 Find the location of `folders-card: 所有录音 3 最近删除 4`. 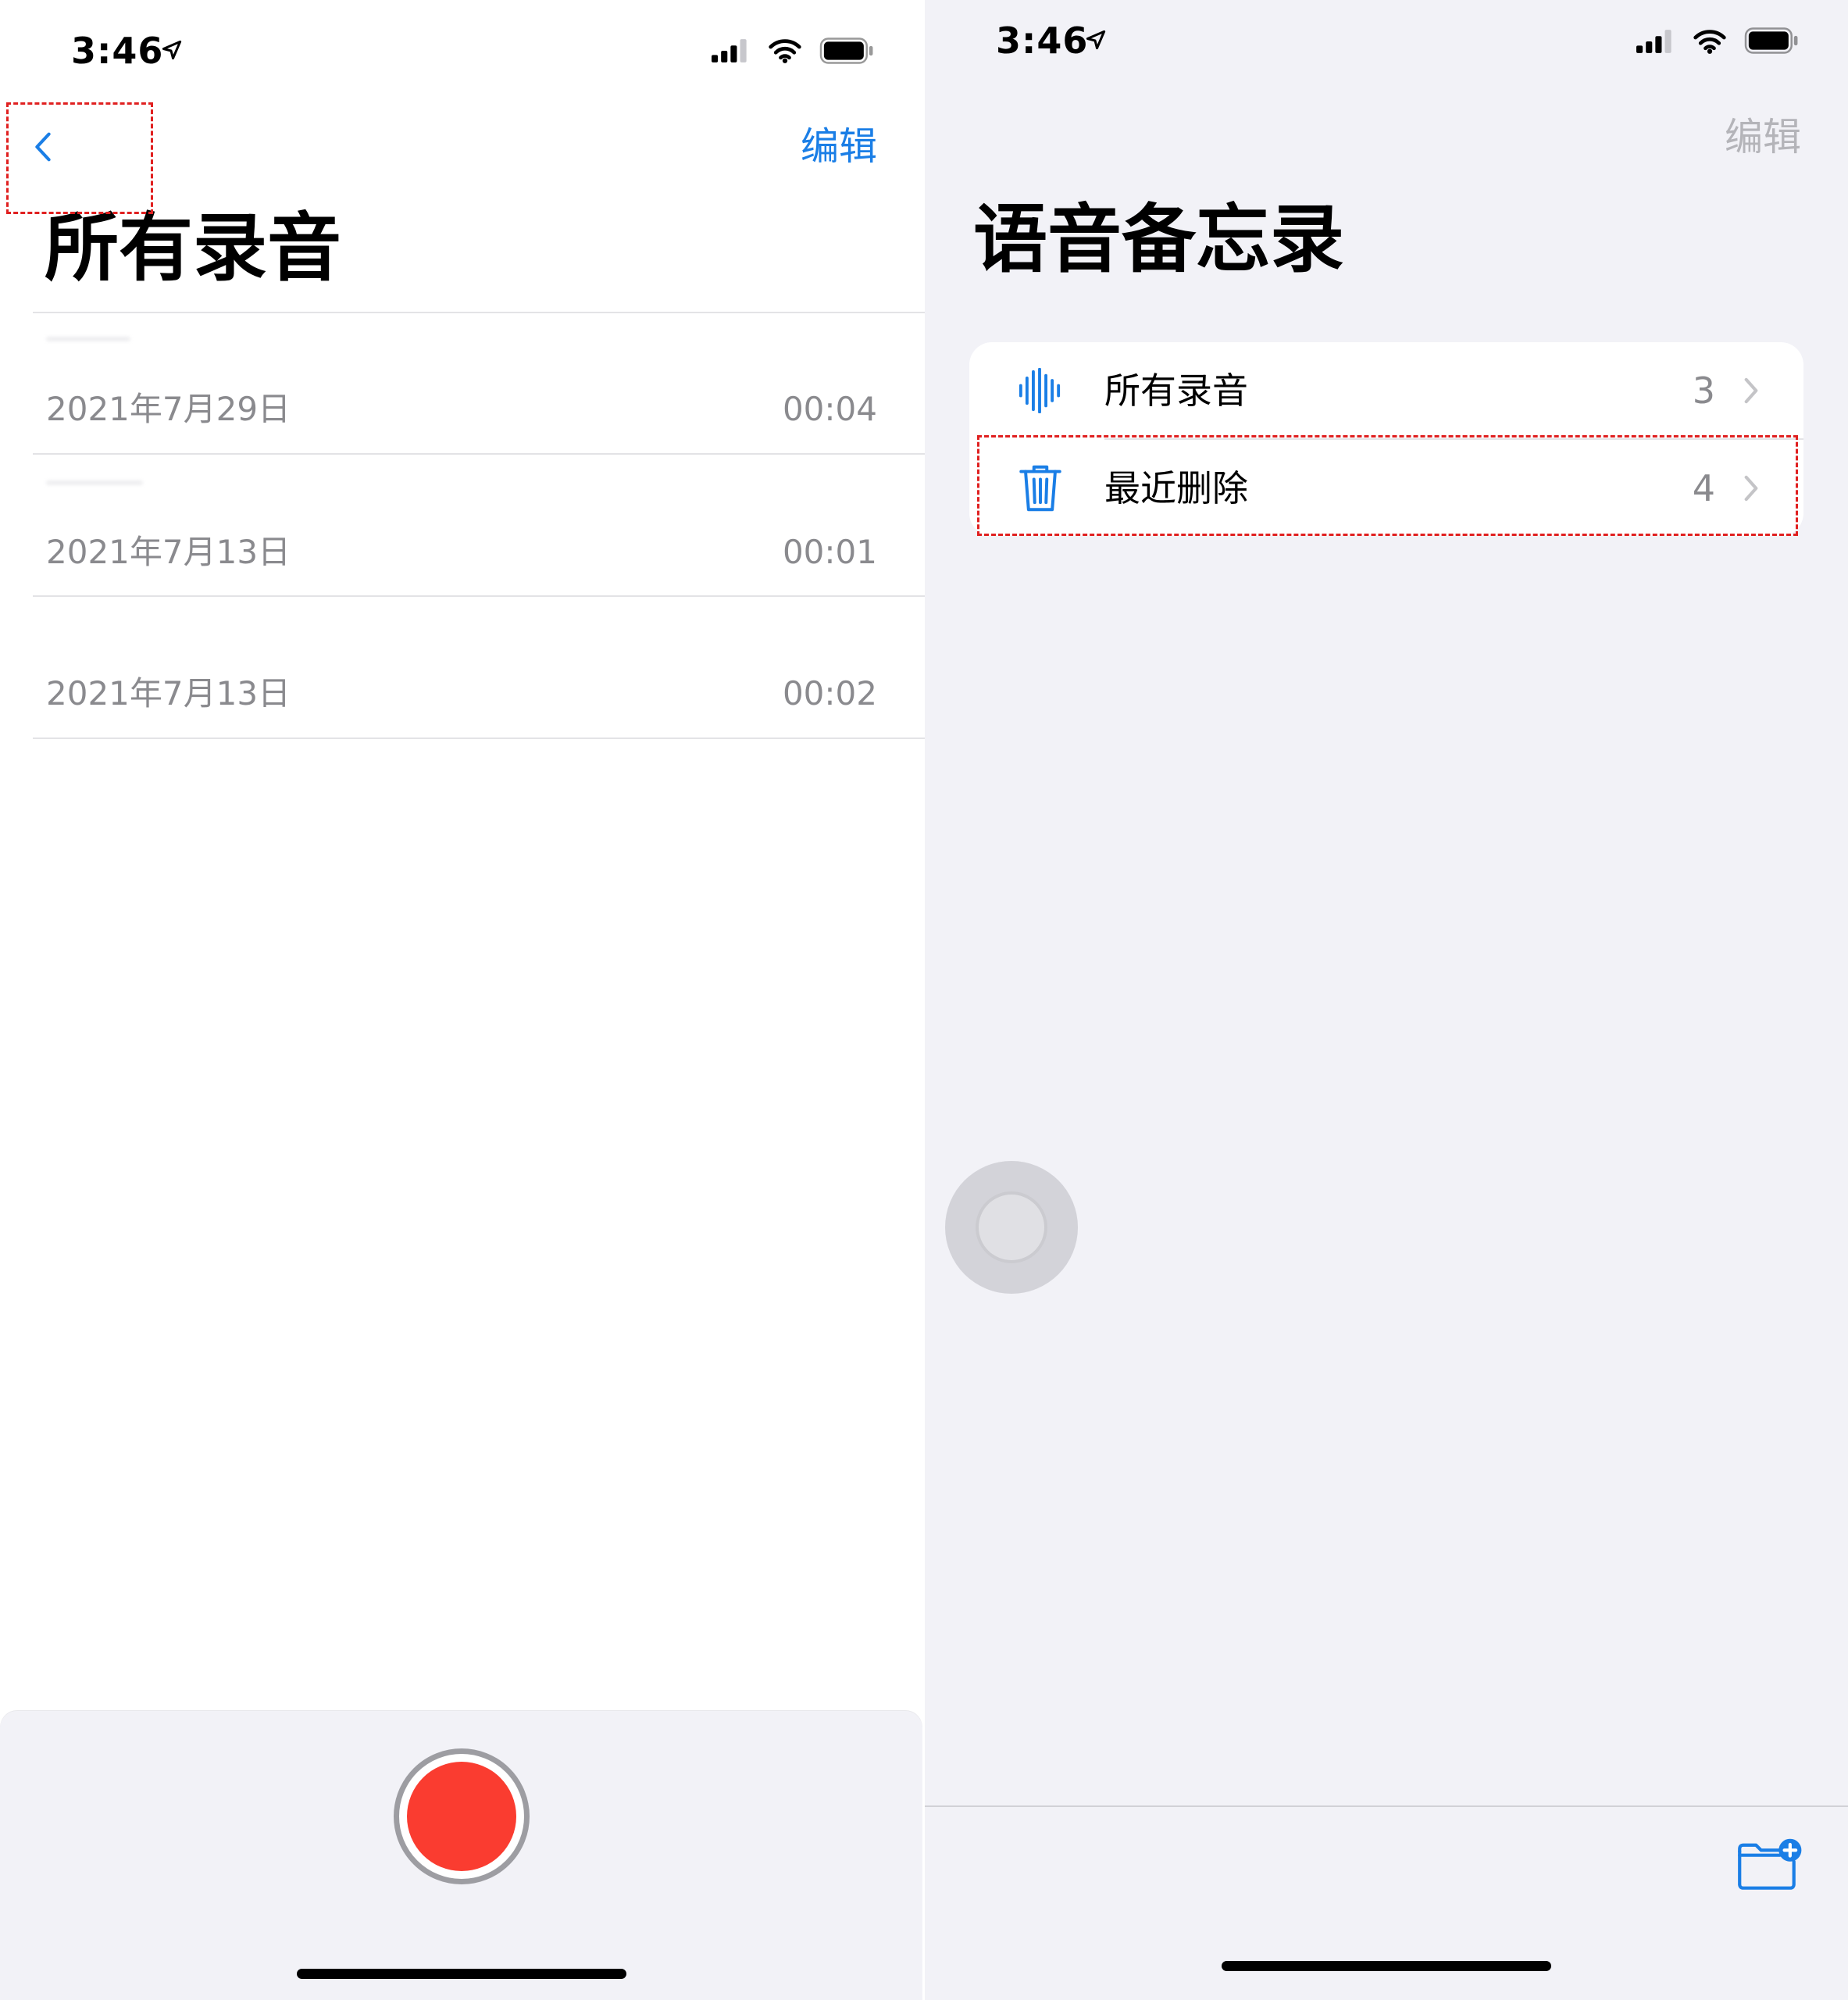

folders-card: 所有录音 3 最近删除 4 is located at coordinates (1386, 439).